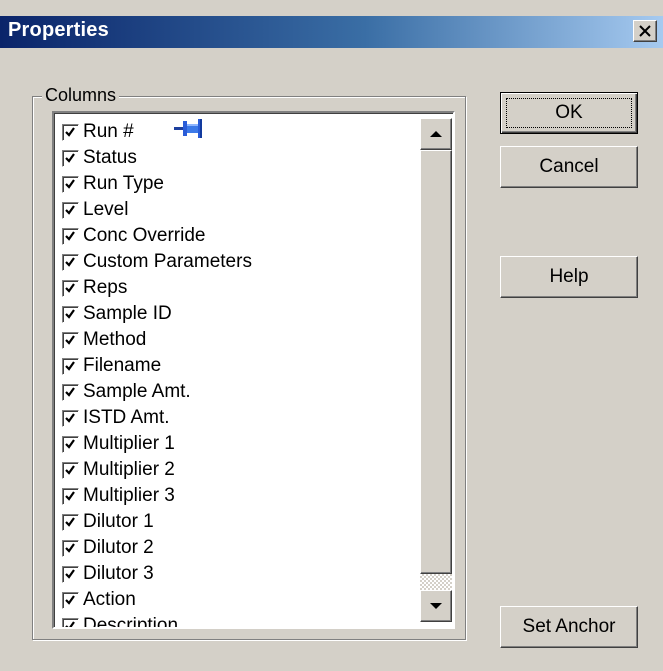 The width and height of the screenshot is (663, 671). What do you see at coordinates (58, 30) in the screenshot?
I see `window-title: Properties` at bounding box center [58, 30].